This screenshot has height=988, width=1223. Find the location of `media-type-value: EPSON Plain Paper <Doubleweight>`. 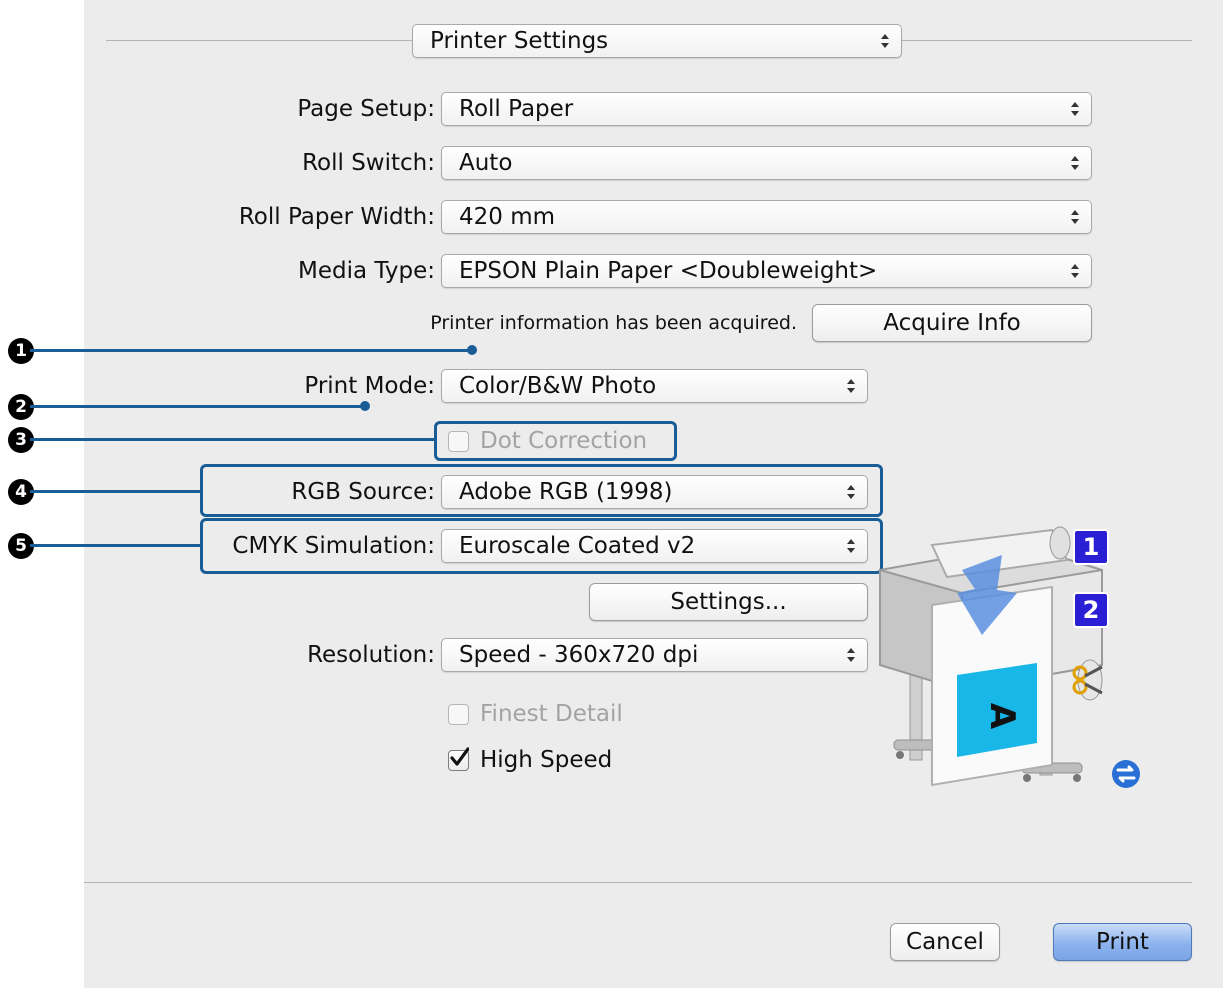

media-type-value: EPSON Plain Paper <Doubleweight> is located at coordinates (668, 271).